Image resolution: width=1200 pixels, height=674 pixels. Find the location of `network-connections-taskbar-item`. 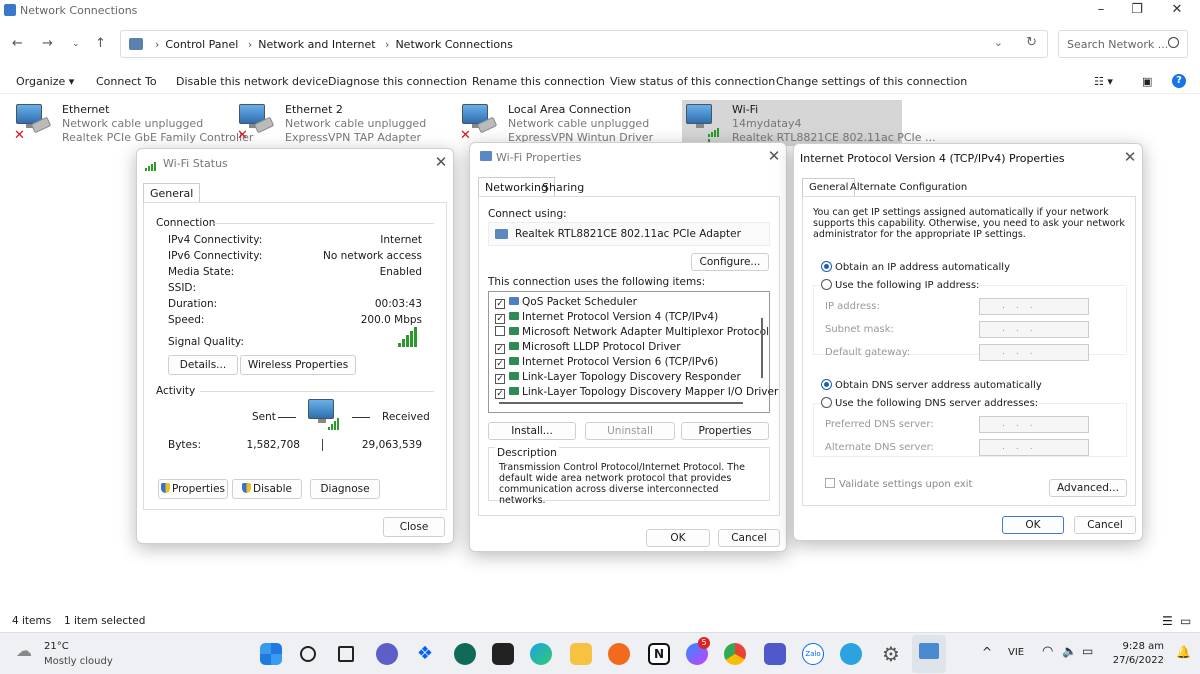

network-connections-taskbar-item is located at coordinates (929, 654).